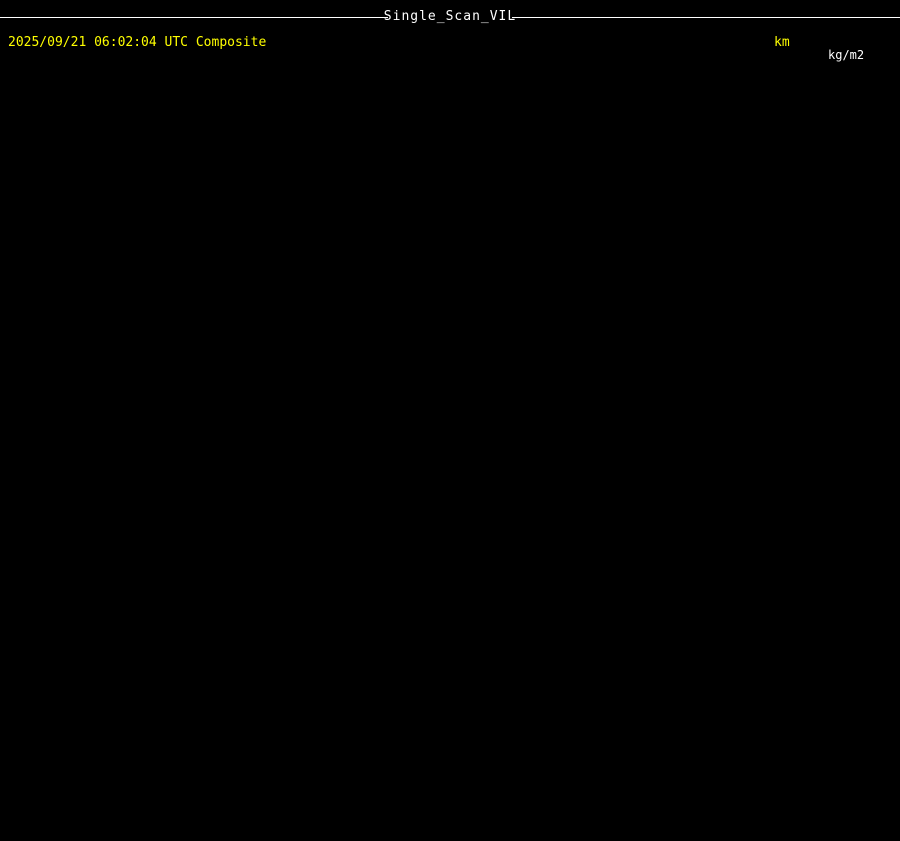  Describe the element at coordinates (137, 42) in the screenshot. I see `scan-timestamp: 2025/09/21 06:02:04 UTC Composite` at that location.